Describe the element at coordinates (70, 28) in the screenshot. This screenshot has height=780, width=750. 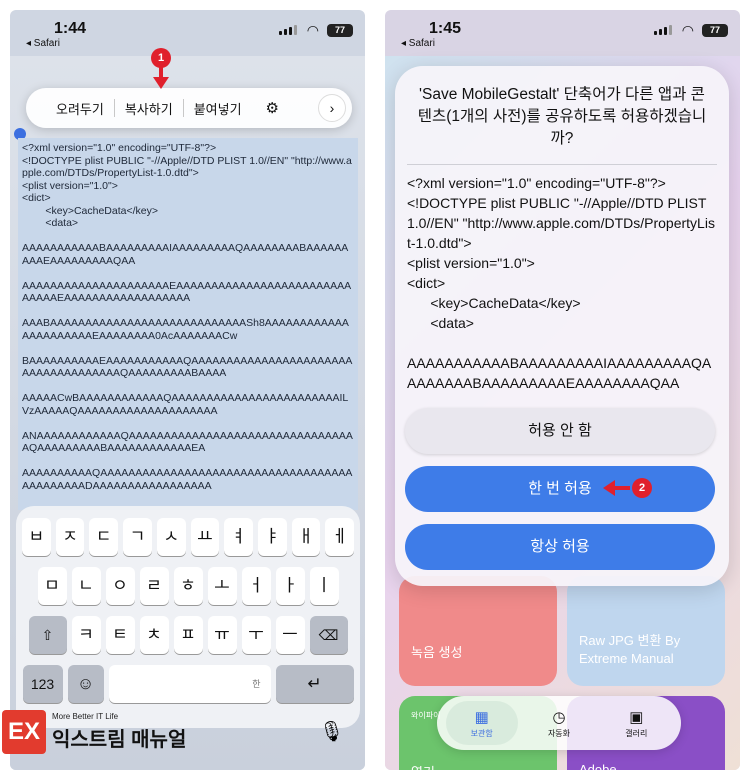
I see `status-time: 1:44` at that location.